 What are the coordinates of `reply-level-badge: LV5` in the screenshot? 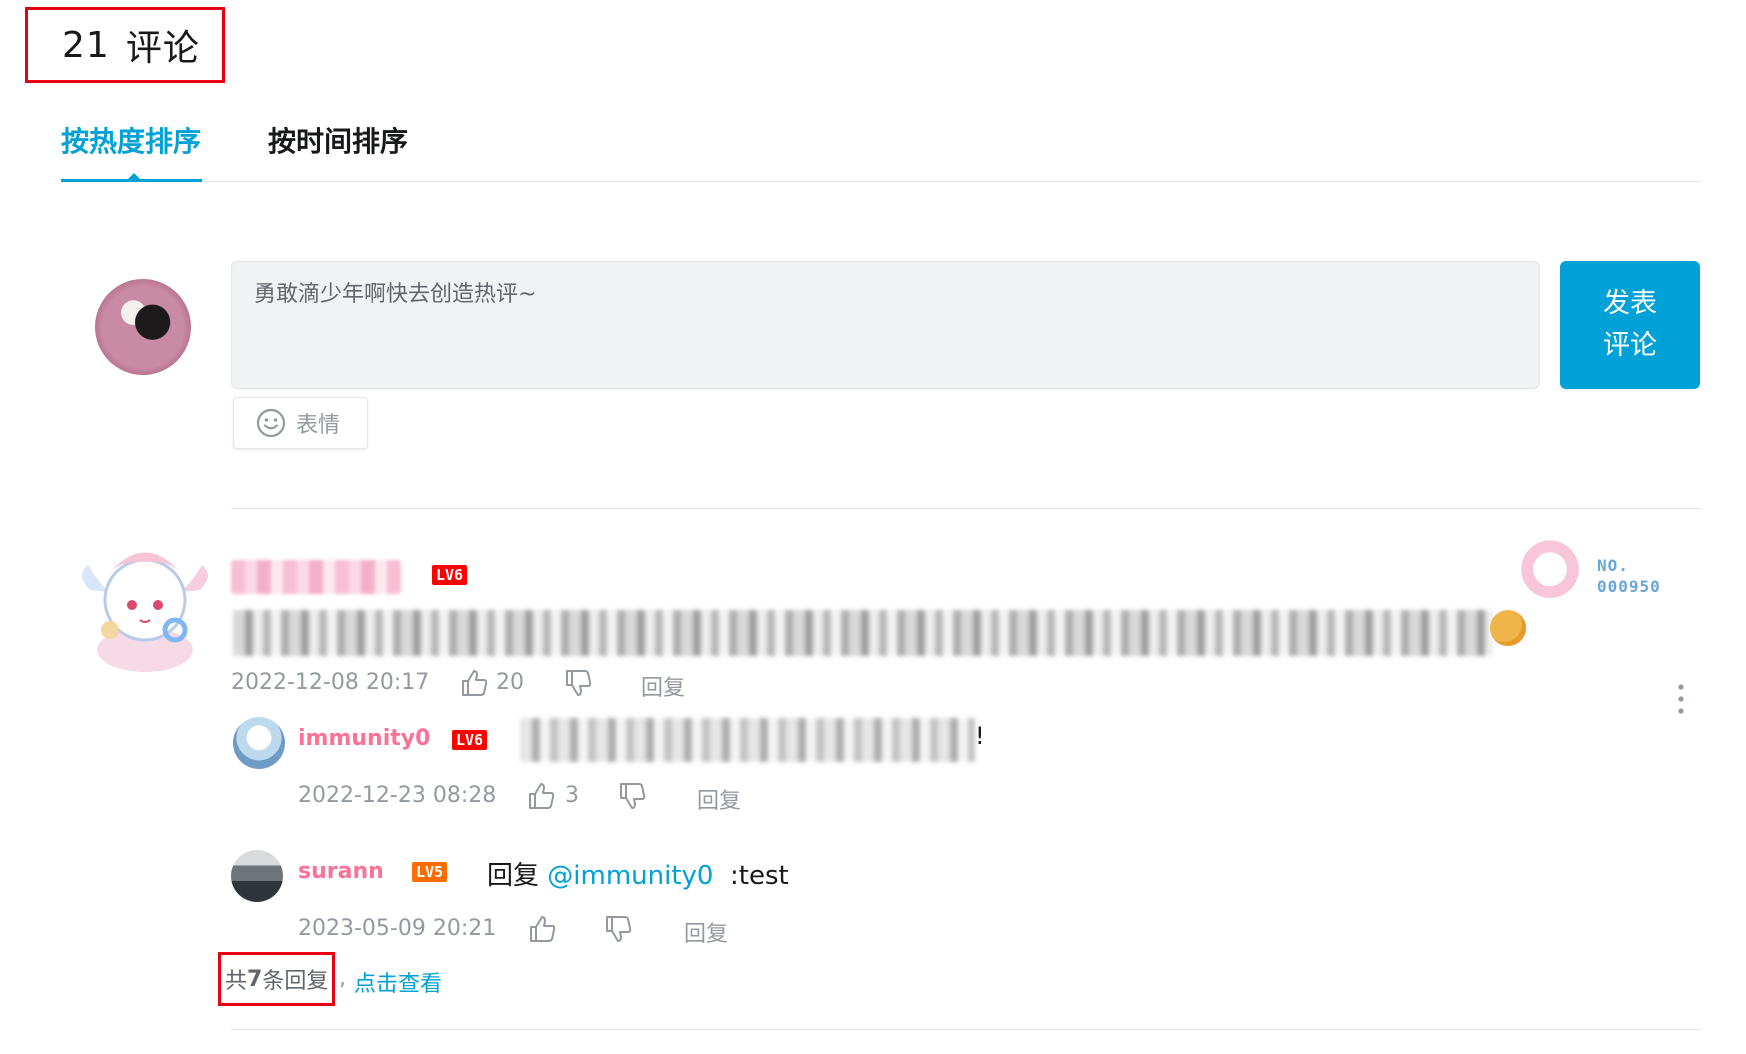 It's located at (430, 872).